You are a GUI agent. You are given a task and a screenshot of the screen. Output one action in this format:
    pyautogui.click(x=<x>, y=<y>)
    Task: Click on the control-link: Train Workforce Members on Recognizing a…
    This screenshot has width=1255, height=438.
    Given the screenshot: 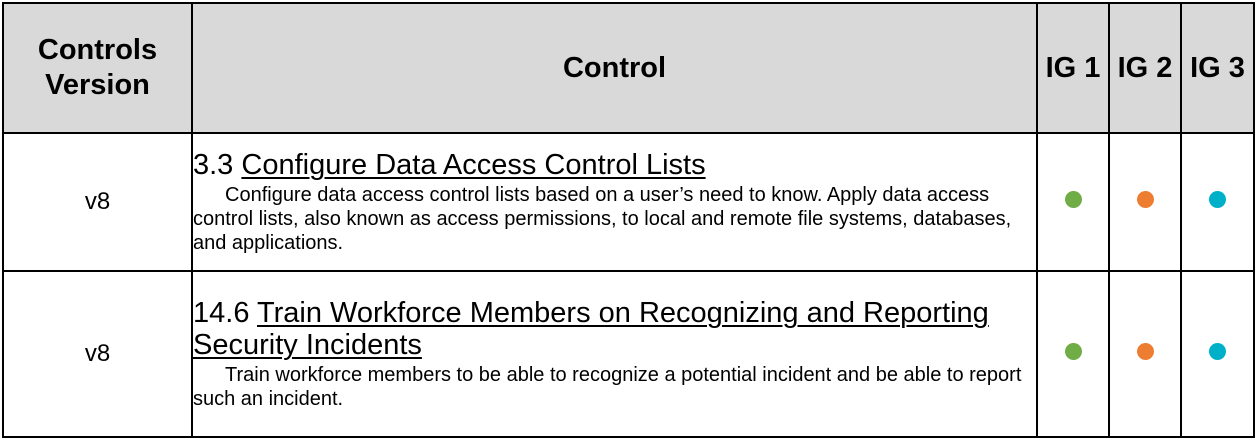 What is the action you would take?
    pyautogui.click(x=591, y=329)
    